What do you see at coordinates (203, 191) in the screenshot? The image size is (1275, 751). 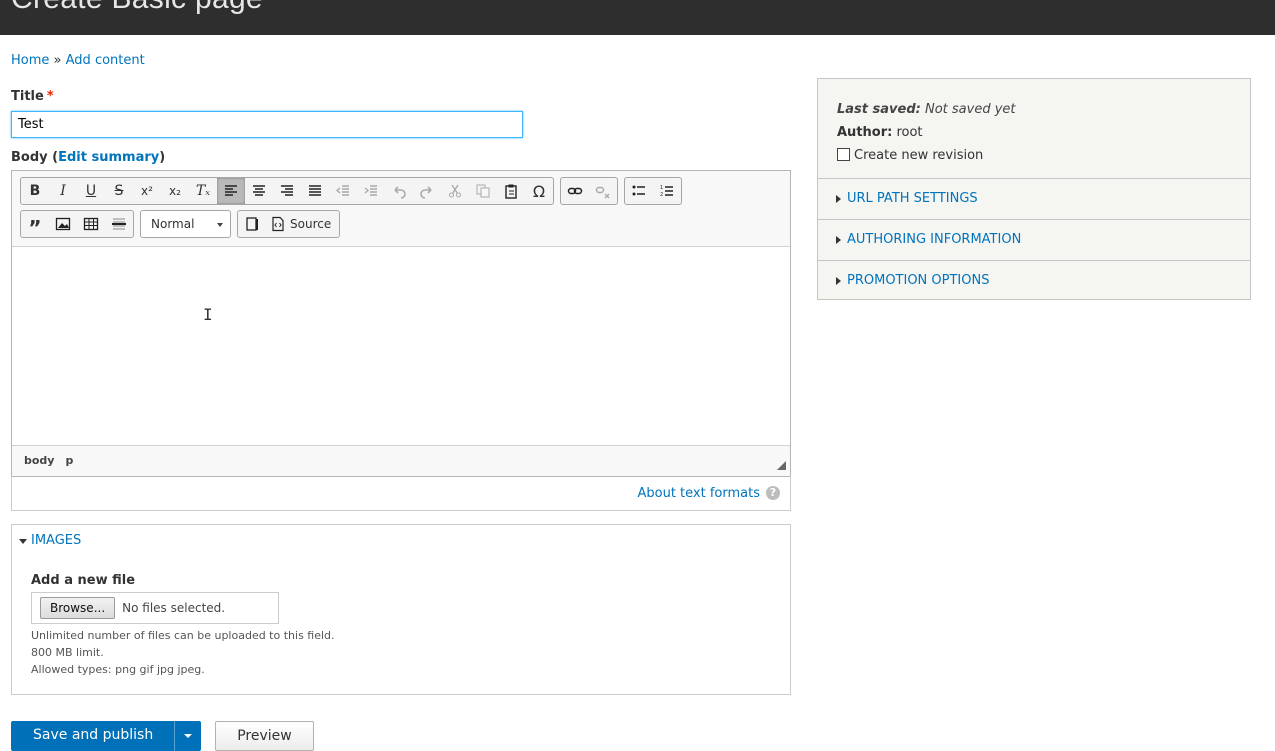 I see `remove-format-icon: Tₓ` at bounding box center [203, 191].